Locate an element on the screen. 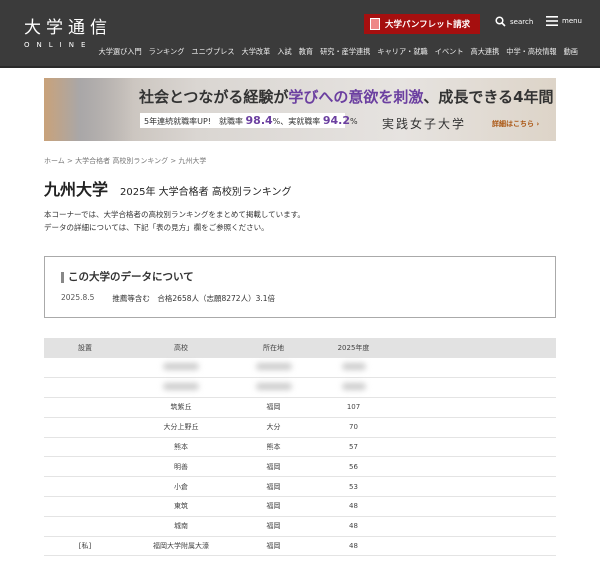  table-row: 東筑 福岡 48 is located at coordinates (300, 506).